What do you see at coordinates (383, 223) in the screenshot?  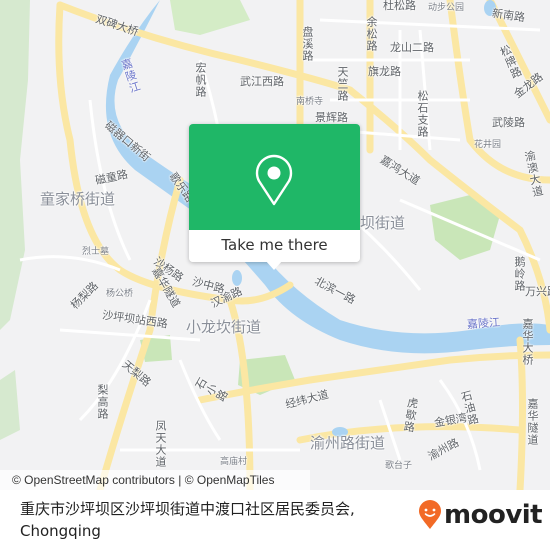 I see `district-label: 坝街道` at bounding box center [383, 223].